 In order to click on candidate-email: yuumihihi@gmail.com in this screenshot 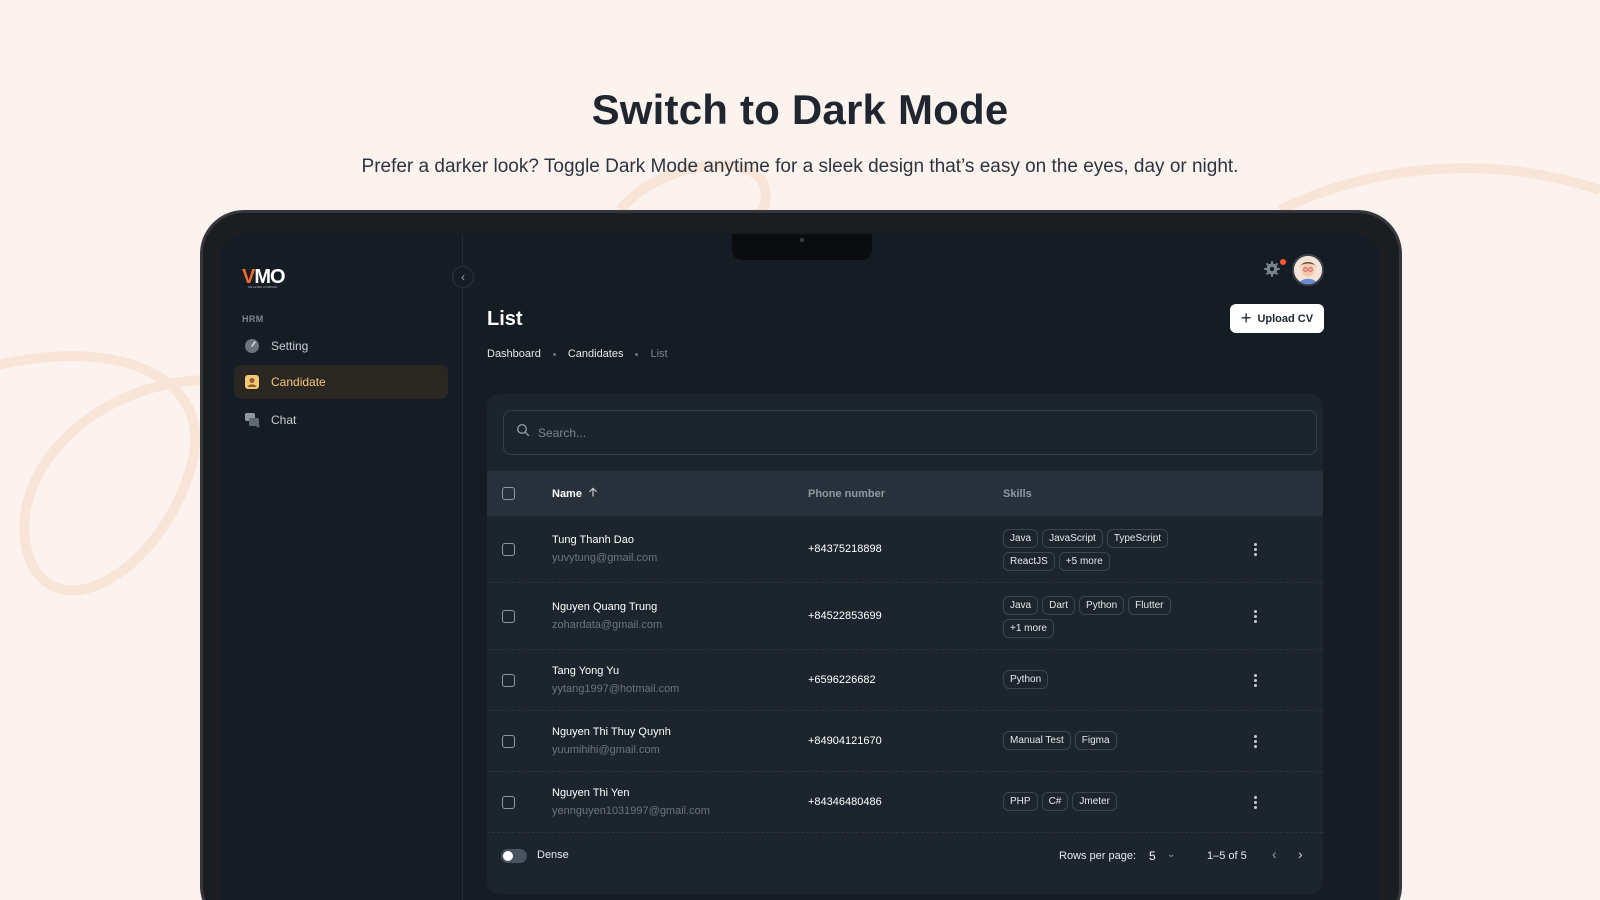, I will do `click(606, 750)`.